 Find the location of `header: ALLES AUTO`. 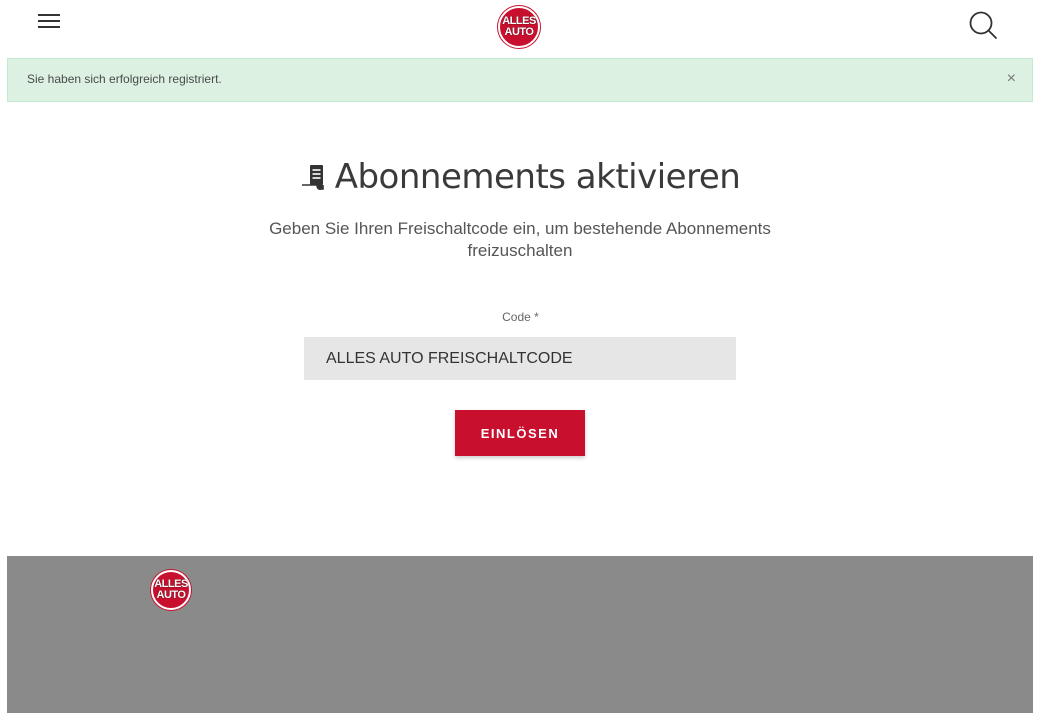

header: ALLES AUTO is located at coordinates (520, 28).